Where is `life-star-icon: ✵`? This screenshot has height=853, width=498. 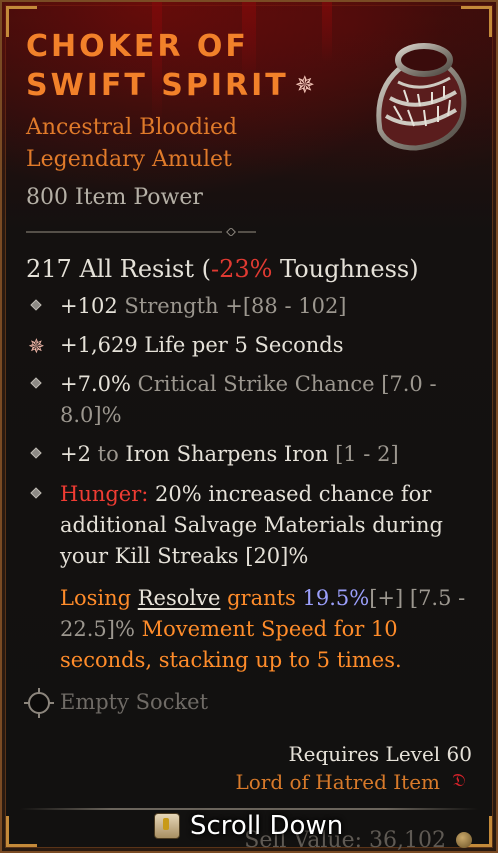 life-star-icon: ✵ is located at coordinates (36, 346).